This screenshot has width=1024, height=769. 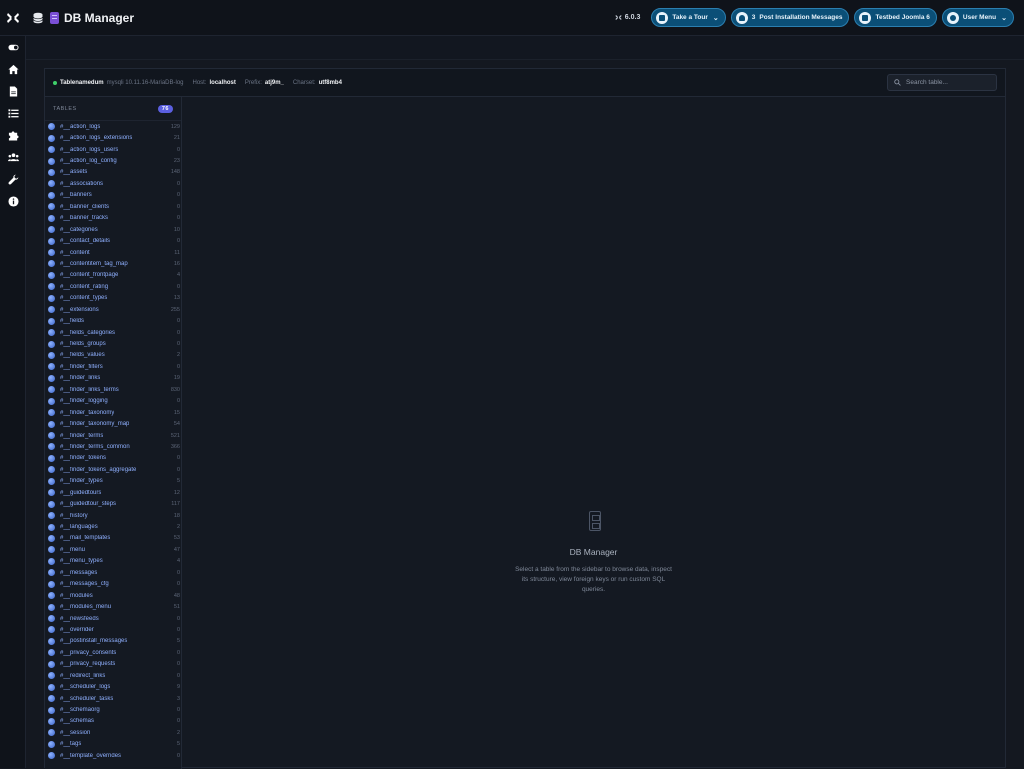 I want to click on table-row: #__tags 5, so click(x=113, y=744).